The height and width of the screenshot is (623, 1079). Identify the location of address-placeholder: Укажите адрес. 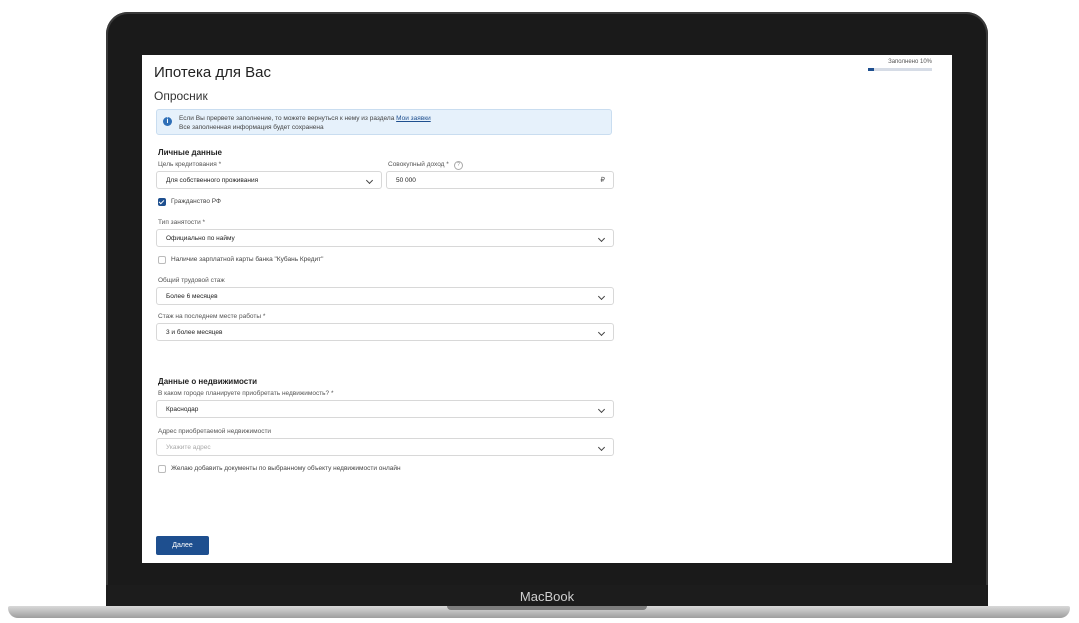
(188, 447).